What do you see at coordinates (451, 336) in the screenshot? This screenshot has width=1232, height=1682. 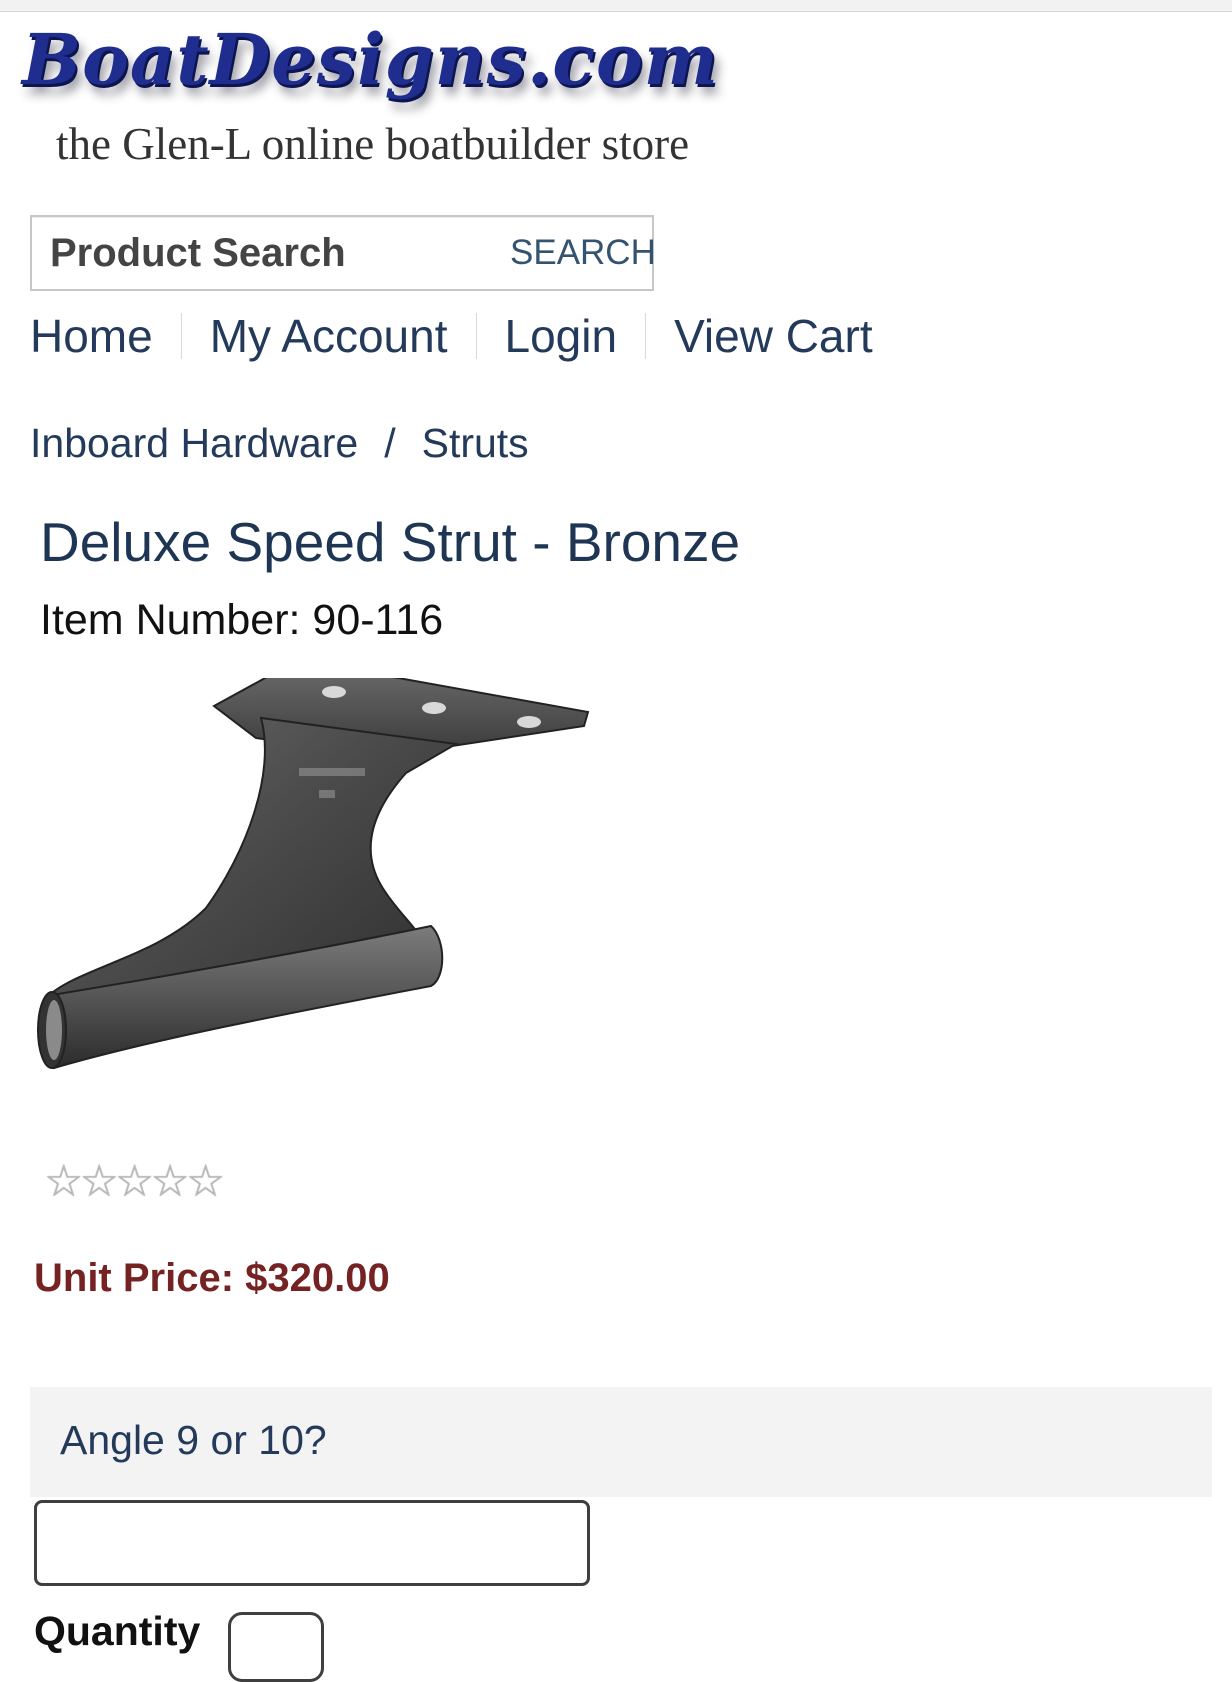 I see `main-nav: Home My Account Login View Cart` at bounding box center [451, 336].